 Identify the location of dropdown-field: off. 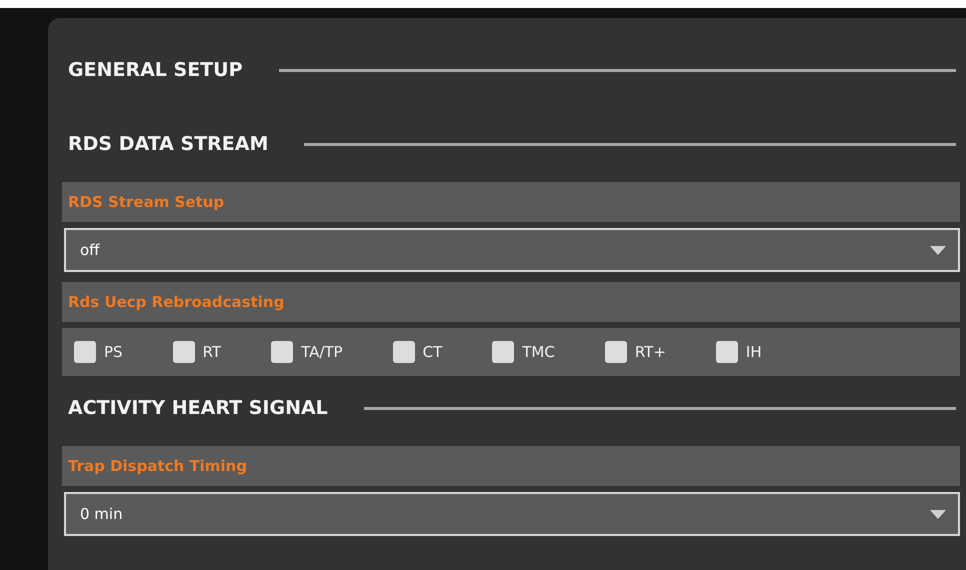
(512, 250).